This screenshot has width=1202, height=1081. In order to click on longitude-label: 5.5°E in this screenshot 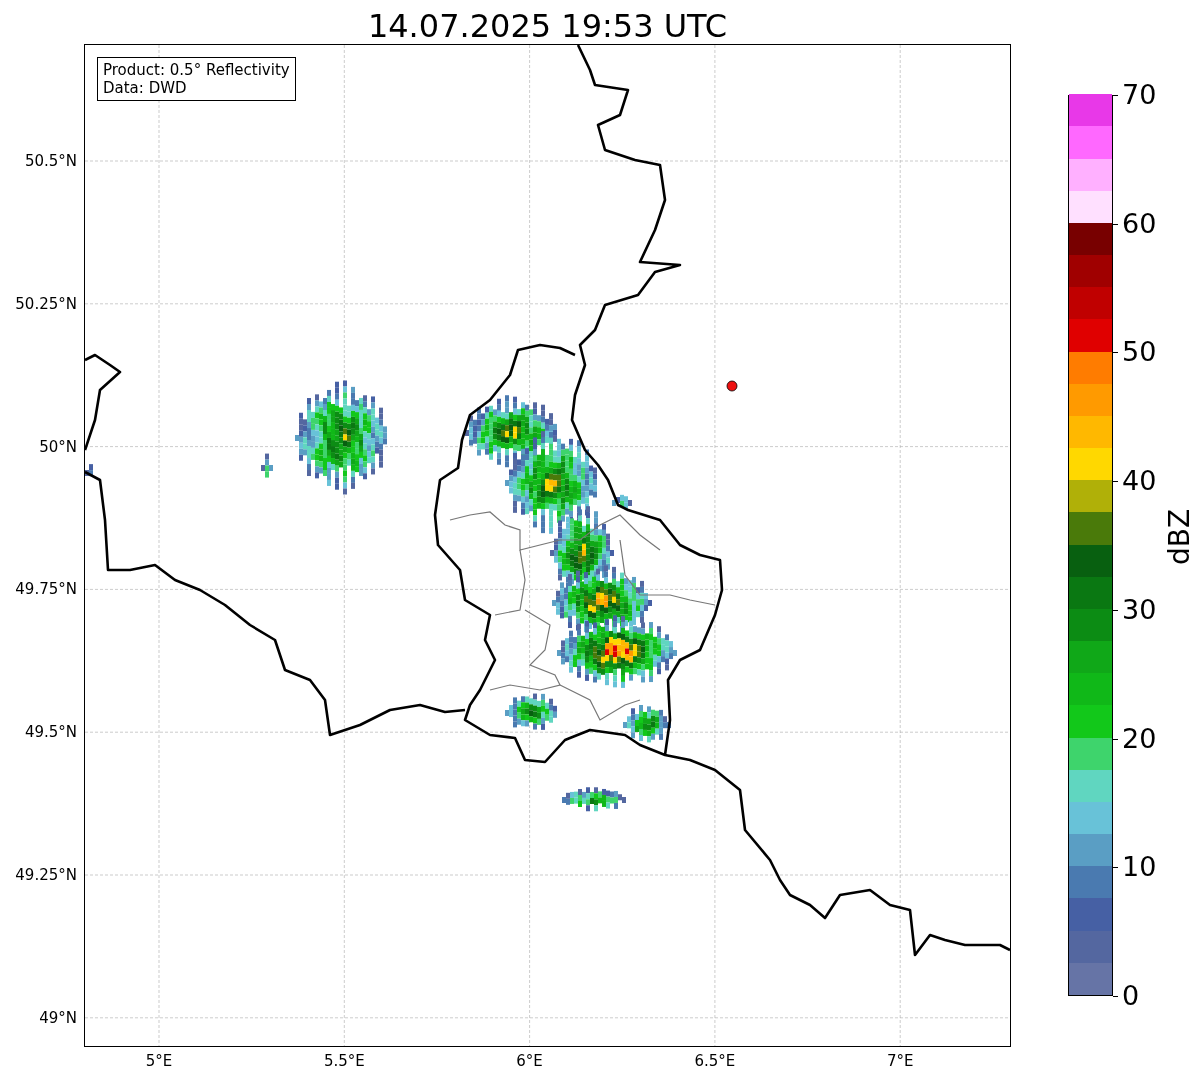, I will do `click(344, 1061)`.